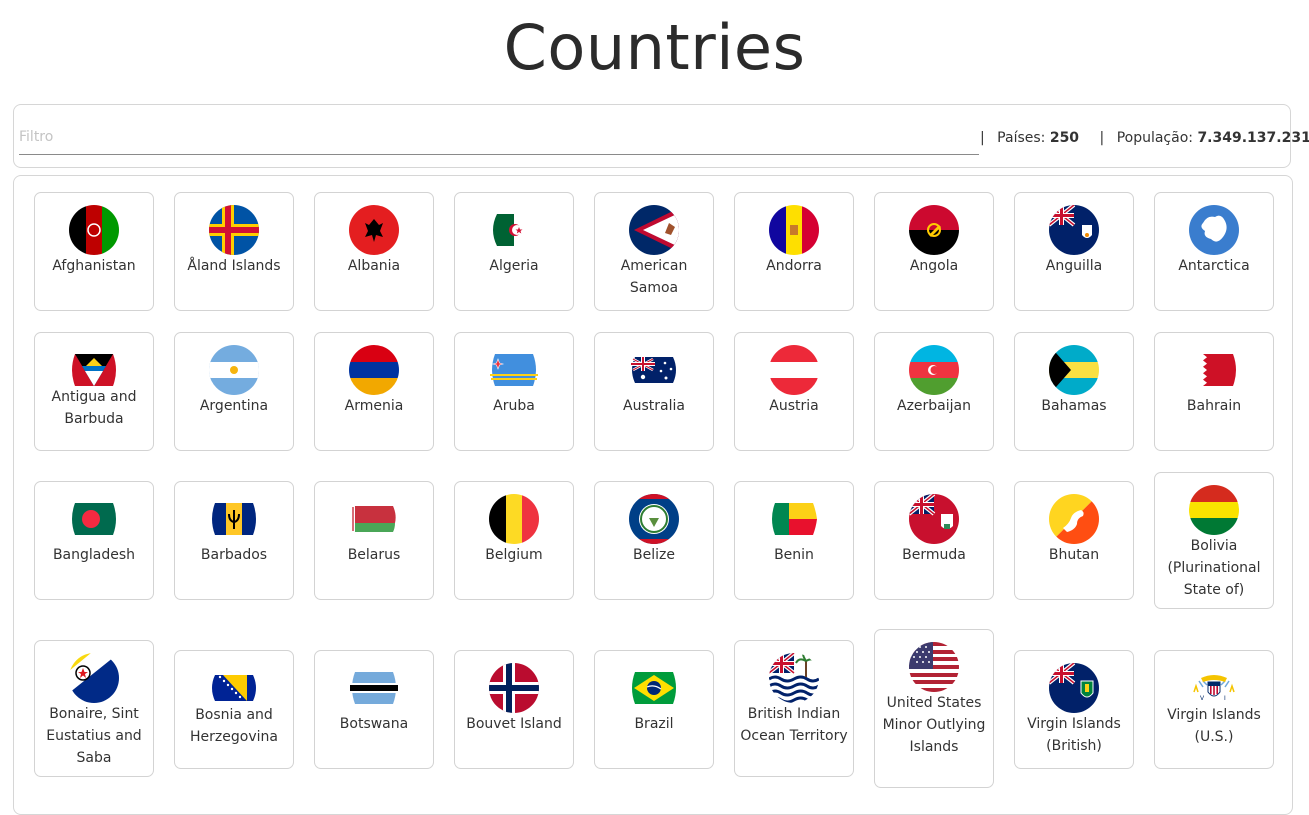 The height and width of the screenshot is (815, 1309). I want to click on country-card: Botswana, so click(374, 709).